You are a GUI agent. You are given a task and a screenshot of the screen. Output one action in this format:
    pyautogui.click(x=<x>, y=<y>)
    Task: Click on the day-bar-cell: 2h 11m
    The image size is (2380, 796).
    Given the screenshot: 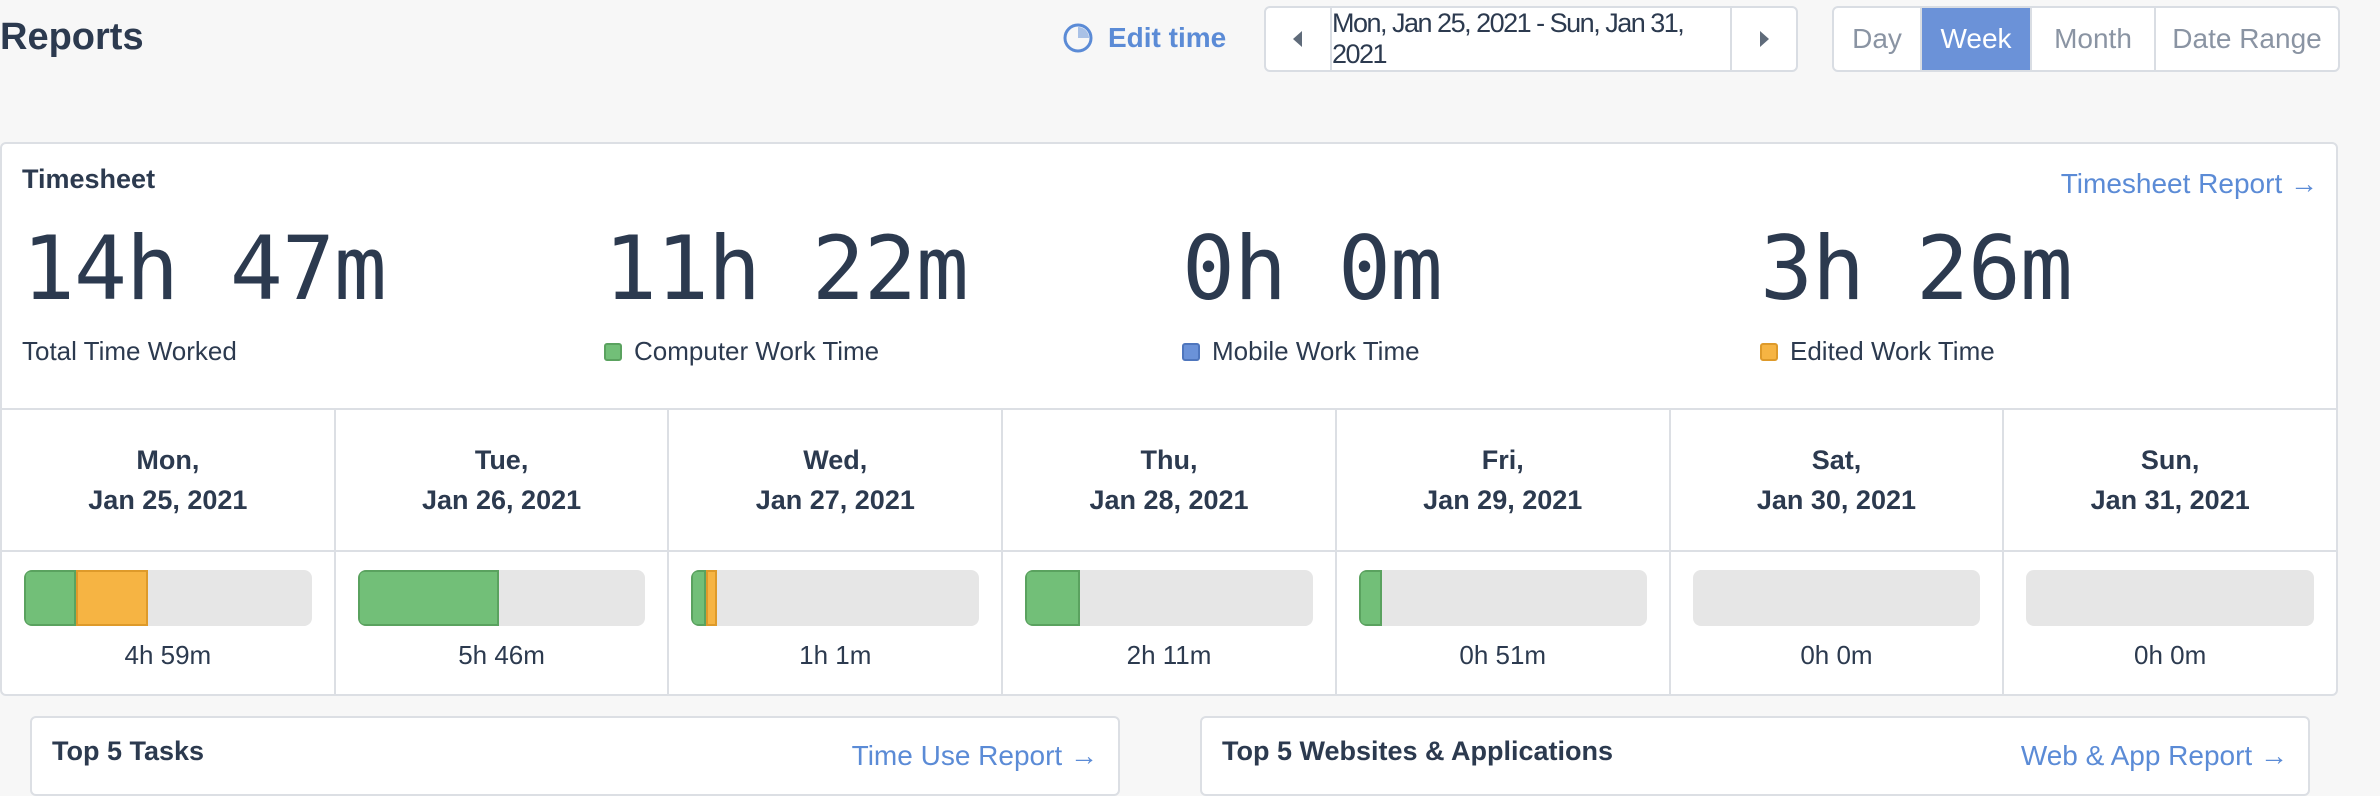 What is the action you would take?
    pyautogui.click(x=1168, y=622)
    